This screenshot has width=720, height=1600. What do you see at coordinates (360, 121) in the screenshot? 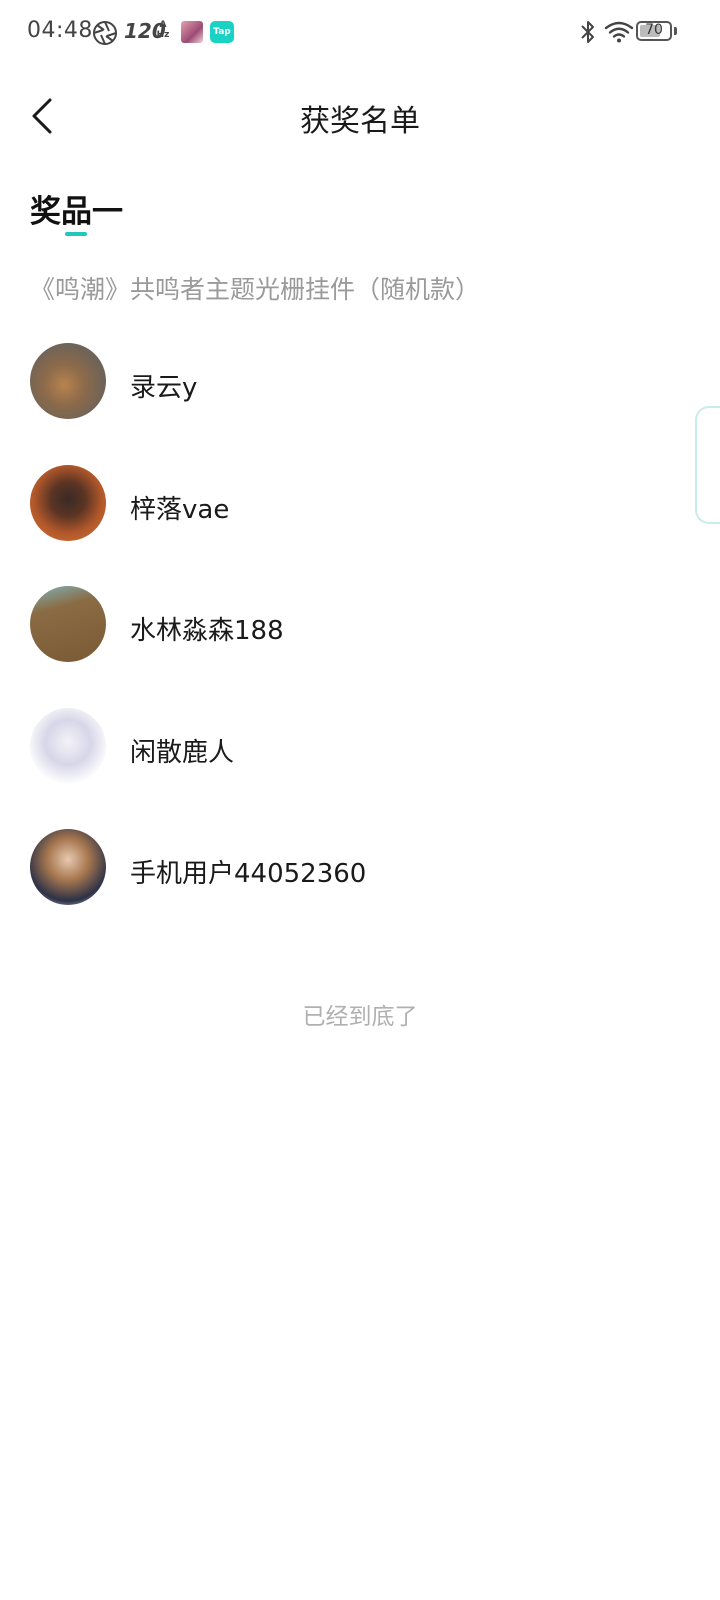
I see `page-title: 获奖名单` at bounding box center [360, 121].